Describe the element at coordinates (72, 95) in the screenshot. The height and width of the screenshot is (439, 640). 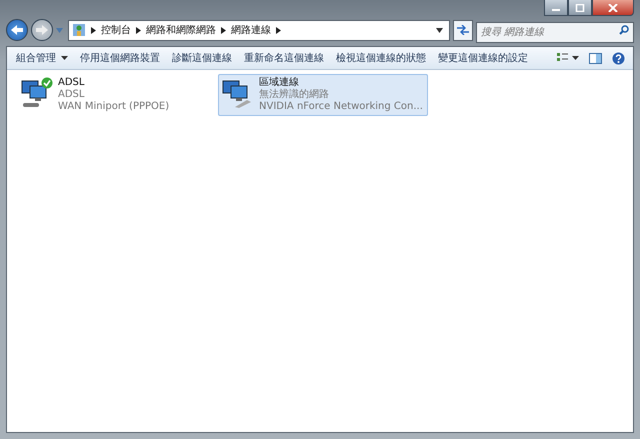
I see `connection-status: ADSL` at that location.